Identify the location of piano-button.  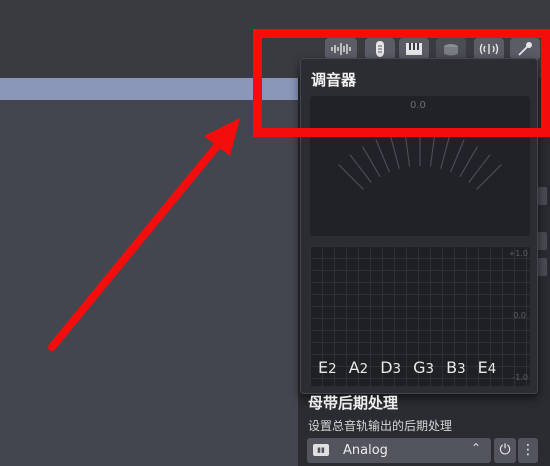
(414, 49).